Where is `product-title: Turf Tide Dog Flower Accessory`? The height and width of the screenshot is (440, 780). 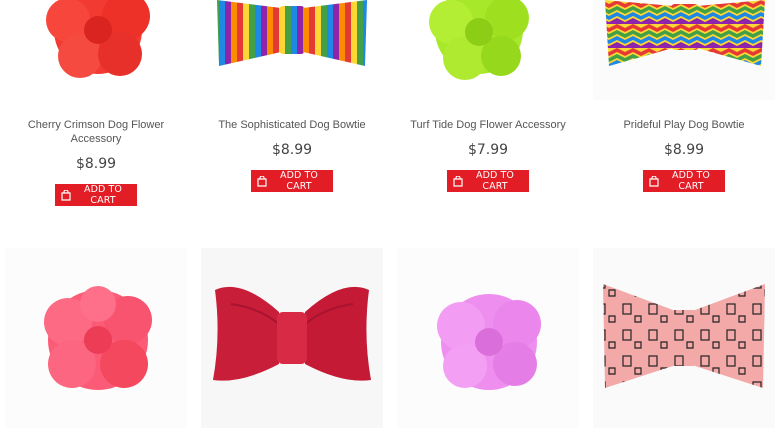
product-title: Turf Tide Dog Flower Accessory is located at coordinates (488, 125).